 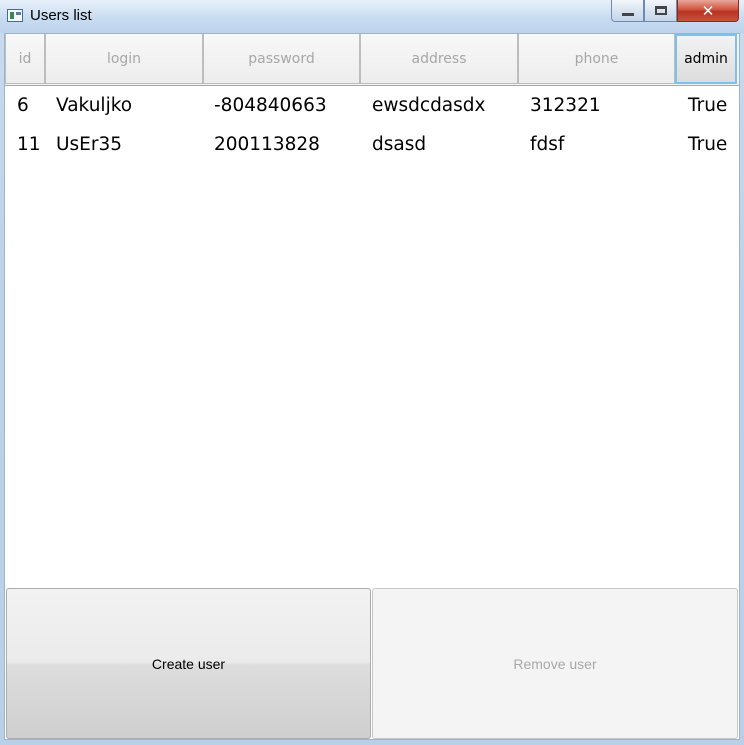 What do you see at coordinates (627, 14) in the screenshot?
I see `minimize-icon` at bounding box center [627, 14].